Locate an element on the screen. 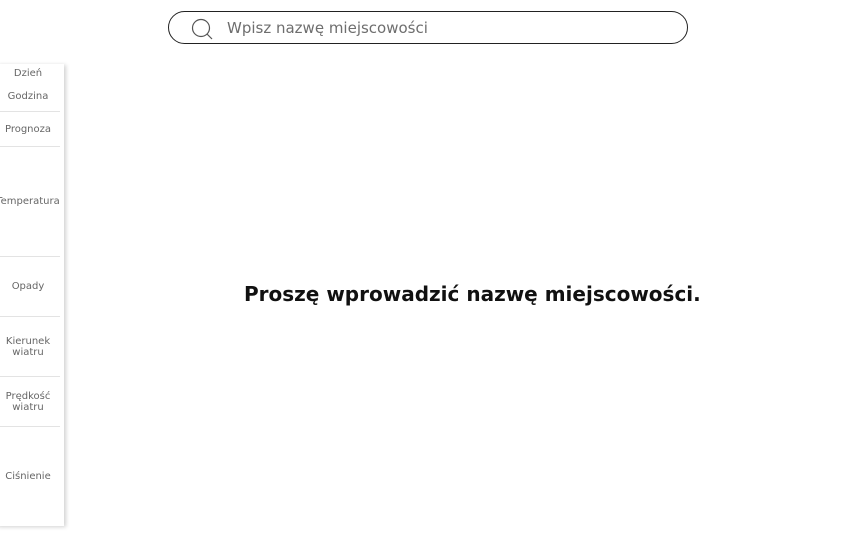 This screenshot has height=542, width=852. empty-state-message: Proszę wprowadzić nazwę miejscowości. is located at coordinates (472, 294).